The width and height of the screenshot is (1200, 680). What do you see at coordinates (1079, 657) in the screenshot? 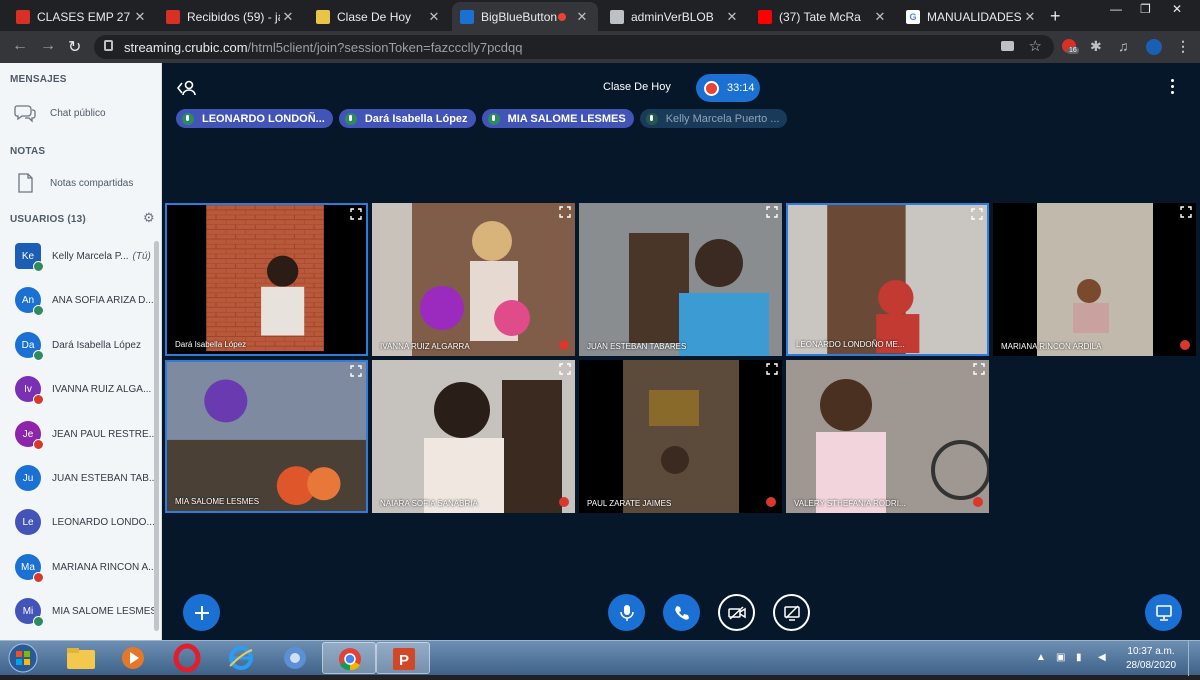
I see `network-icon: ▮` at bounding box center [1079, 657].